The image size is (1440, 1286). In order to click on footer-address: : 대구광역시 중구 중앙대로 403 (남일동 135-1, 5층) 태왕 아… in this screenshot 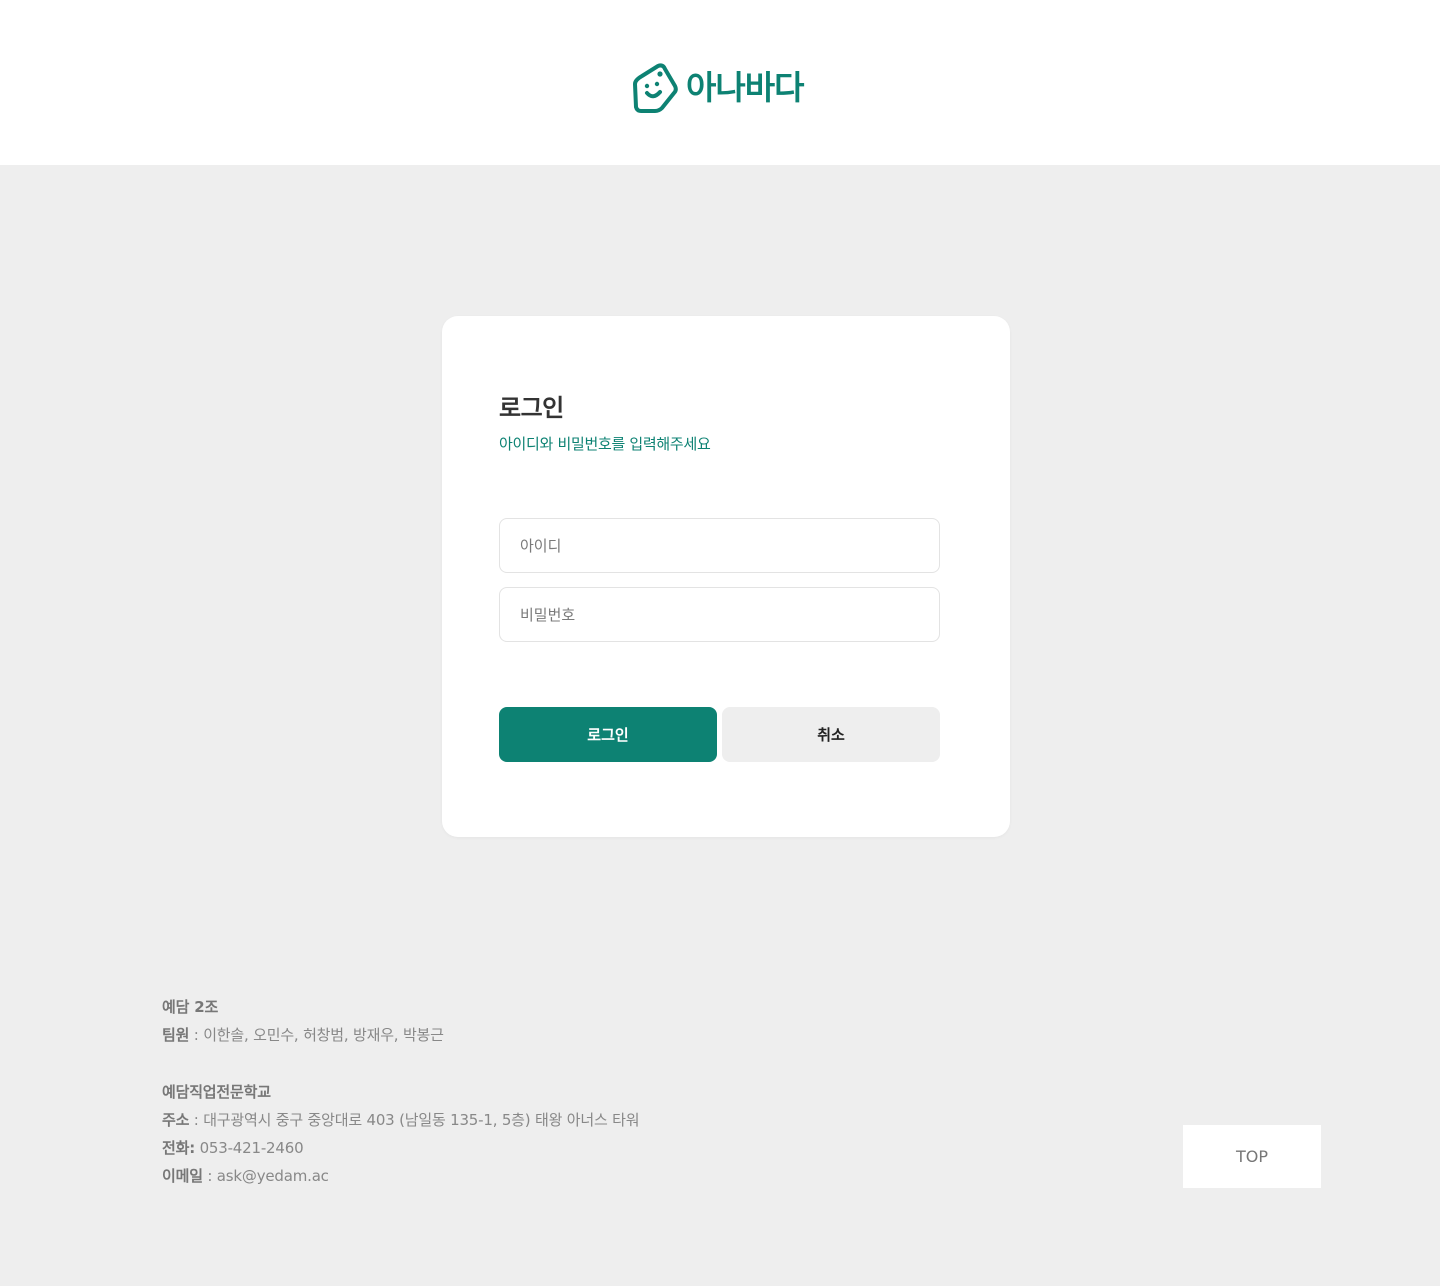, I will do `click(414, 1120)`.